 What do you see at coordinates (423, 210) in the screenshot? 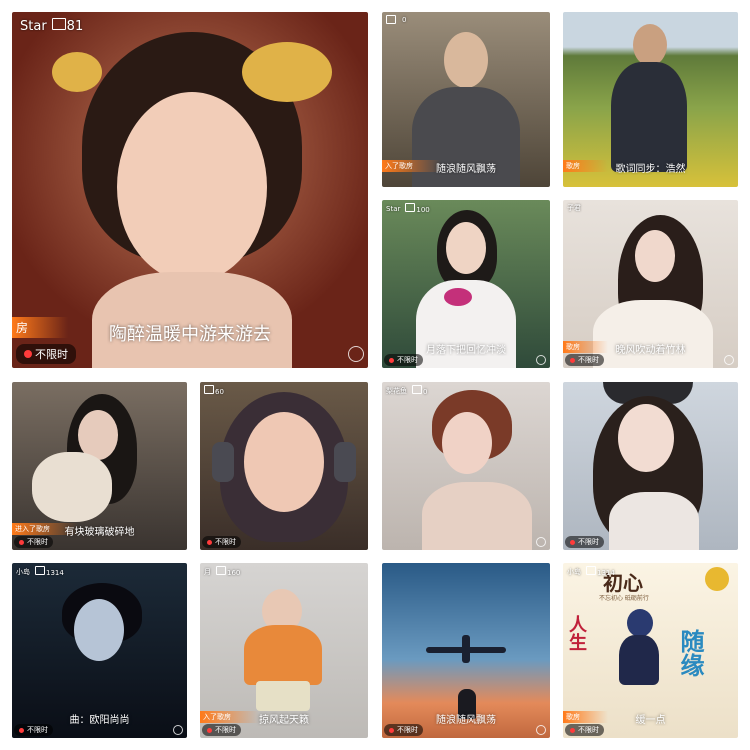
I see `listener-count: 100` at bounding box center [423, 210].